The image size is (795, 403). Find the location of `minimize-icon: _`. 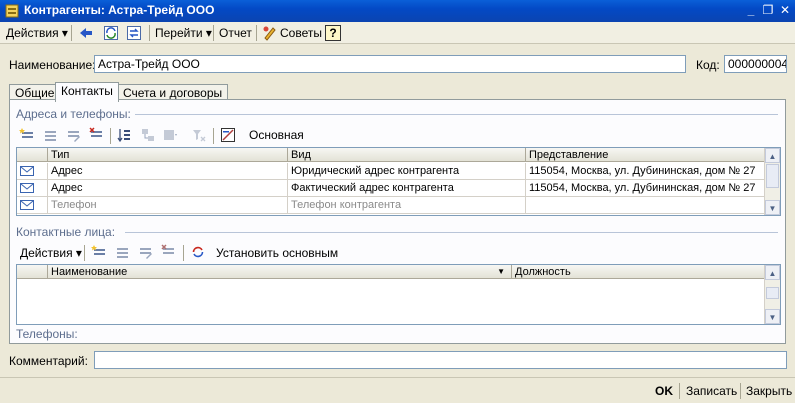

minimize-icon: _ is located at coordinates (751, 10).